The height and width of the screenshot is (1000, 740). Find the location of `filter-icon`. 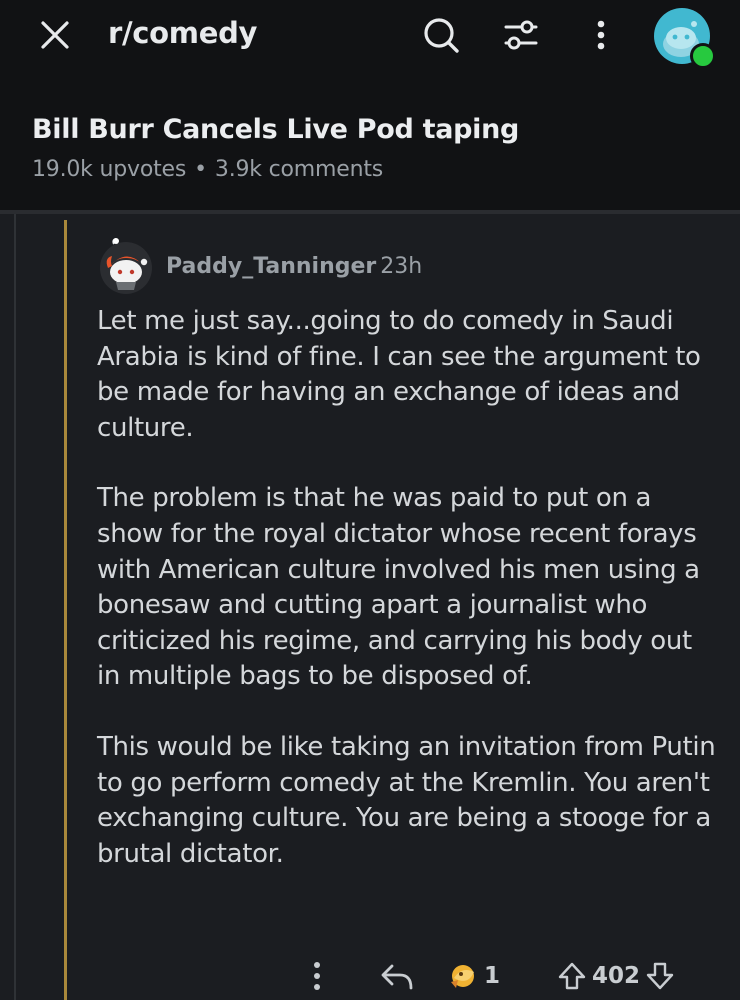

filter-icon is located at coordinates (521, 35).